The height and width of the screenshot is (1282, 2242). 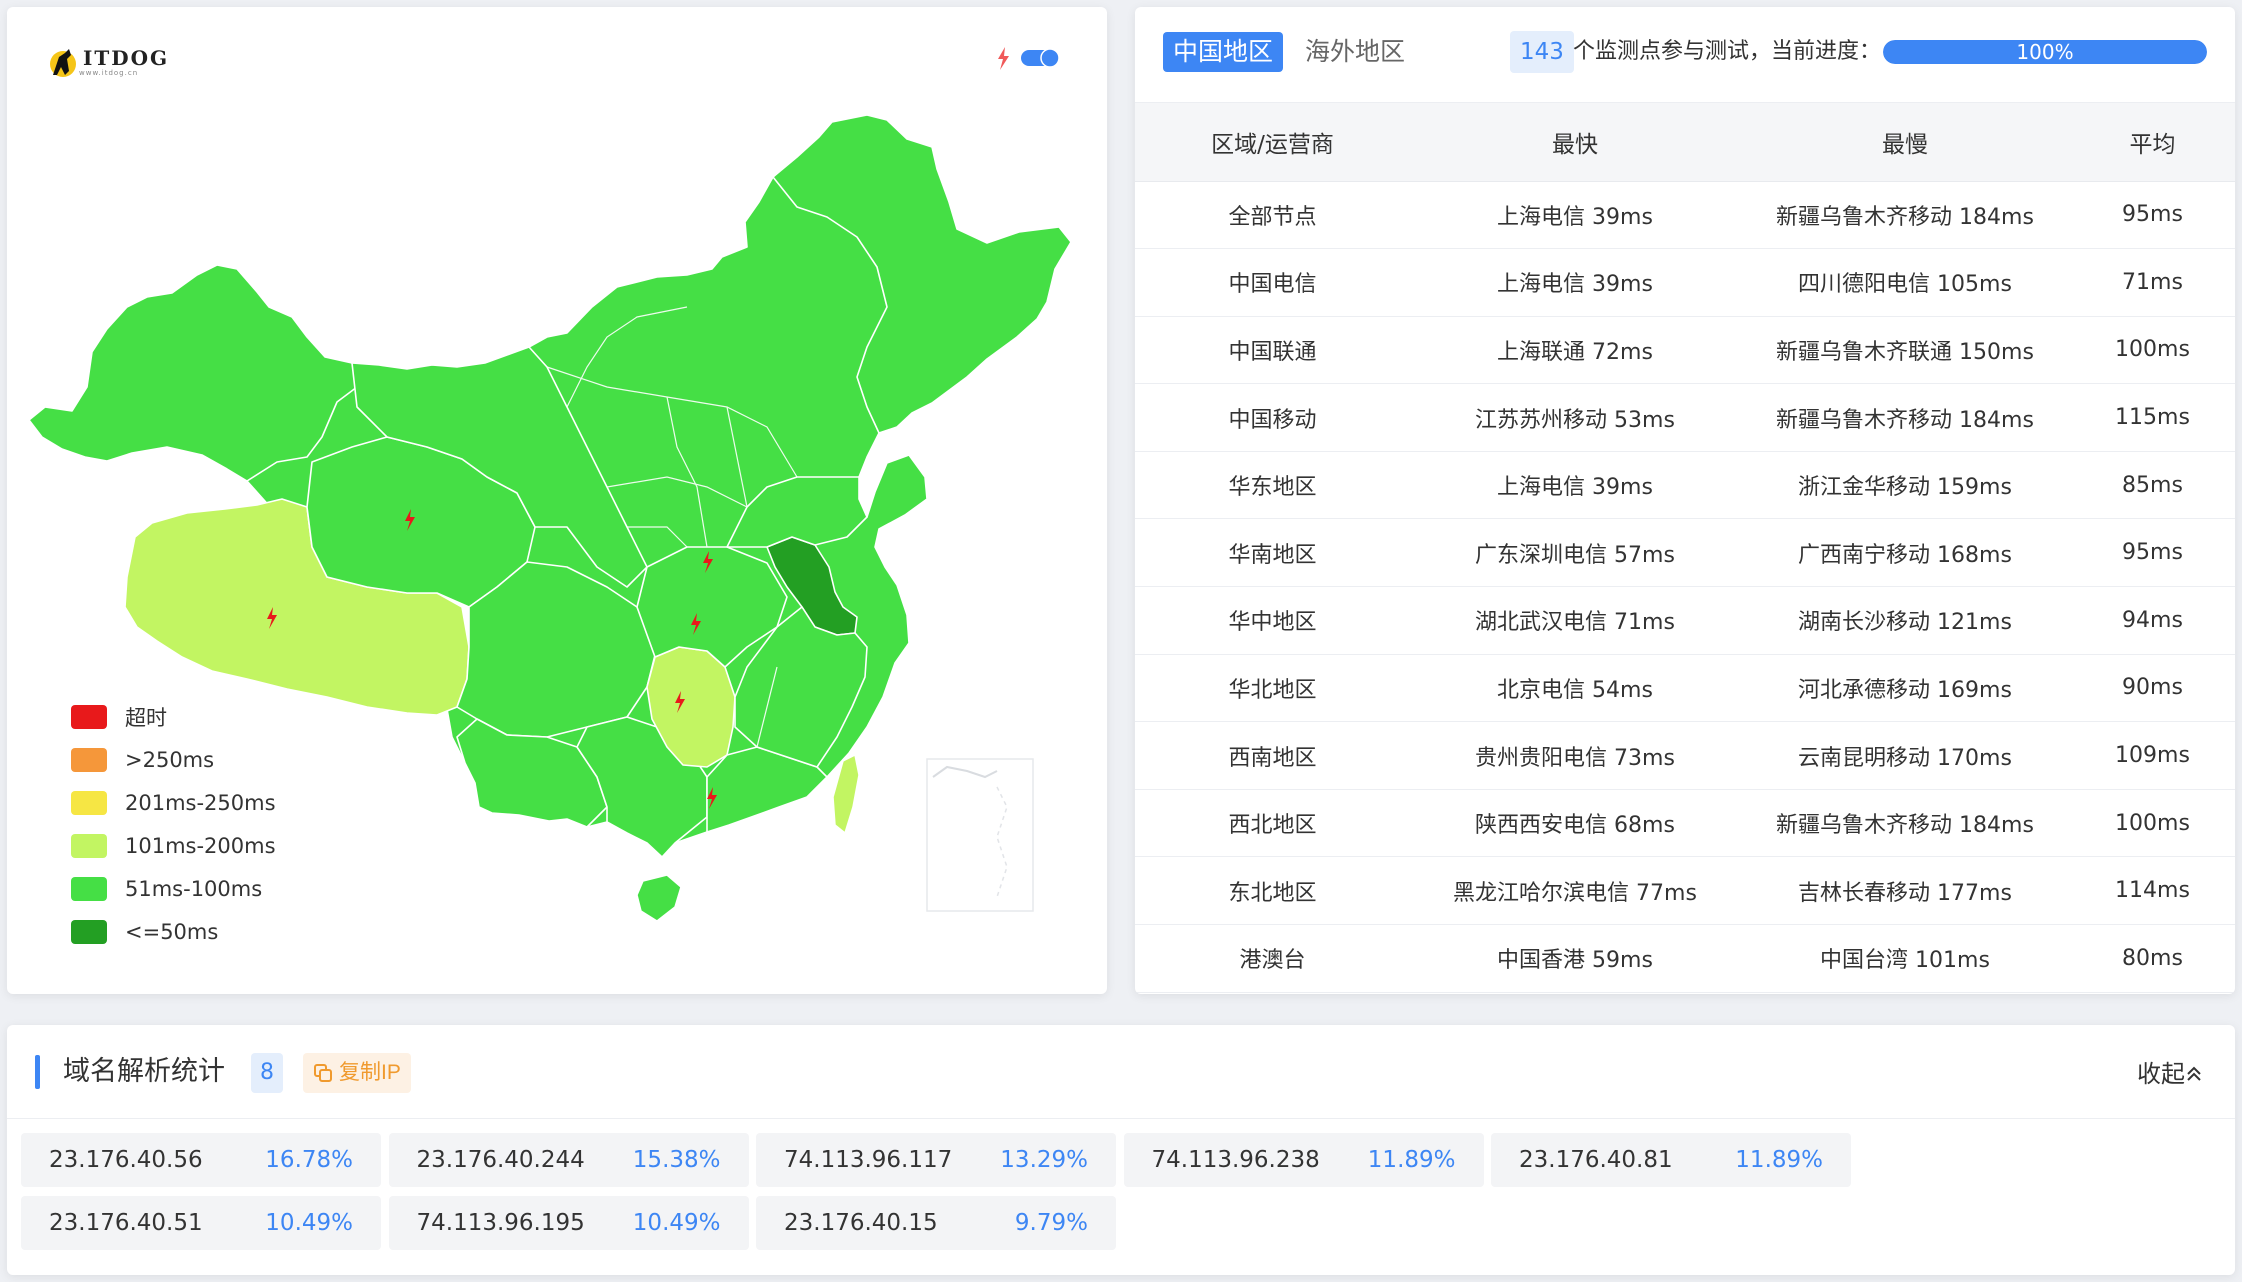 What do you see at coordinates (1575, 958) in the screenshot?
I see `table-cell: 中国香港 59ms` at bounding box center [1575, 958].